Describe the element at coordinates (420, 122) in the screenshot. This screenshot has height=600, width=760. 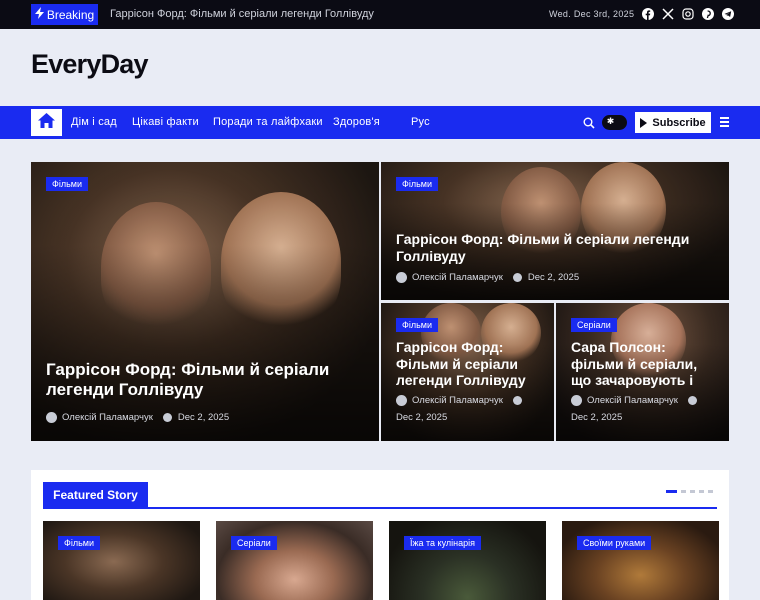
I see `nav-item-language-rus: Рус` at that location.